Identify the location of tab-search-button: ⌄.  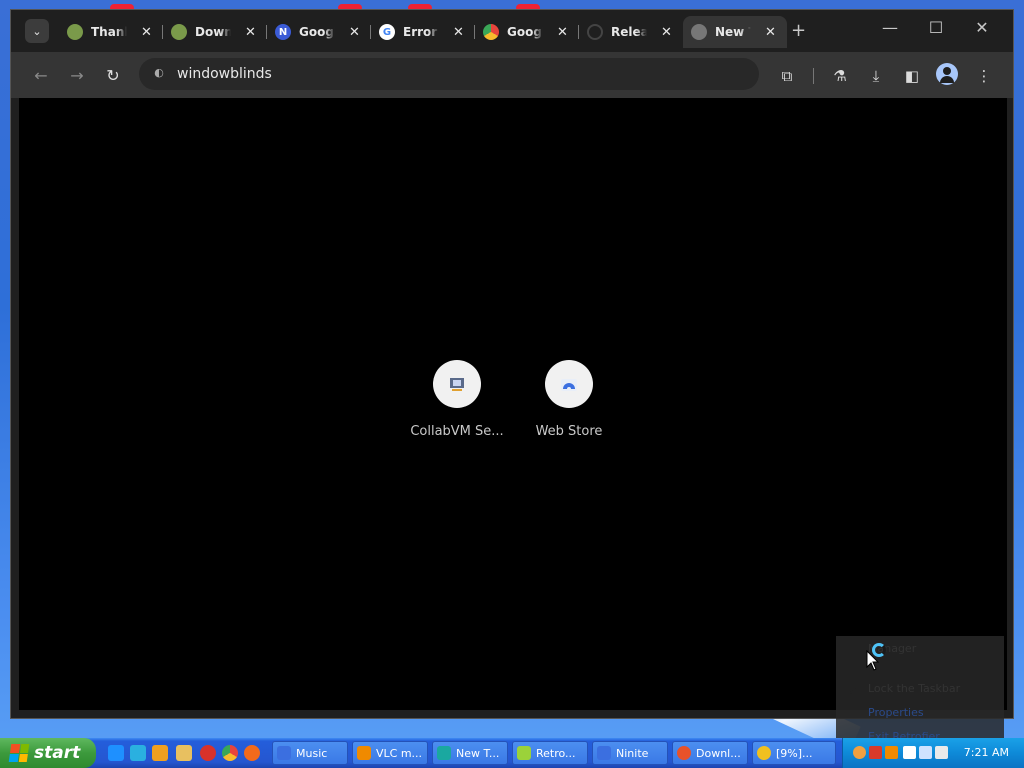
(37, 31).